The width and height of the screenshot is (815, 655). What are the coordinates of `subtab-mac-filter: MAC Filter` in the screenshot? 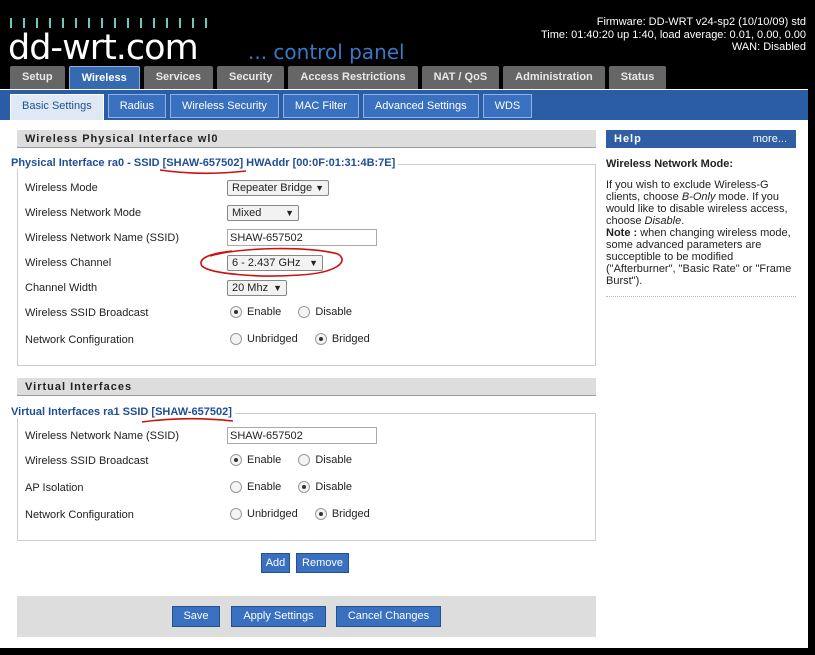 It's located at (320, 106).